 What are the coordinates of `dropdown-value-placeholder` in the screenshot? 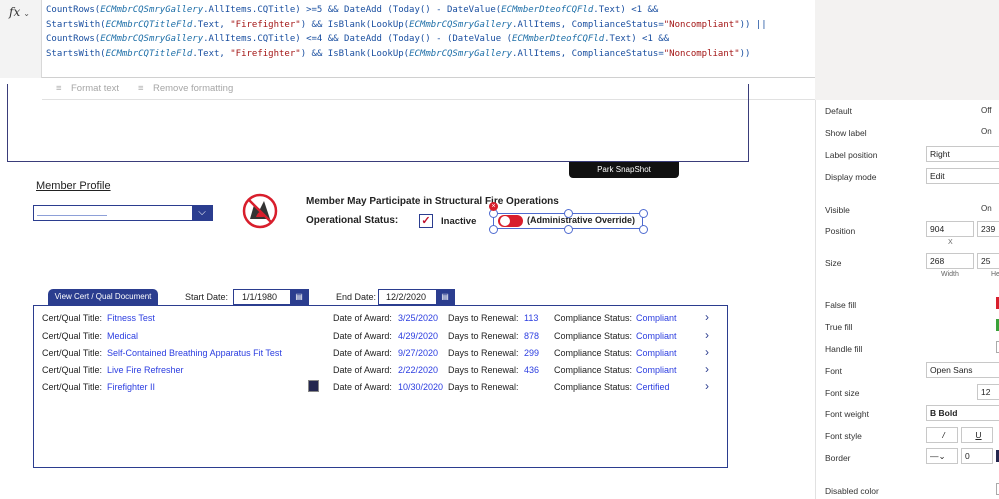 It's located at (72, 215).